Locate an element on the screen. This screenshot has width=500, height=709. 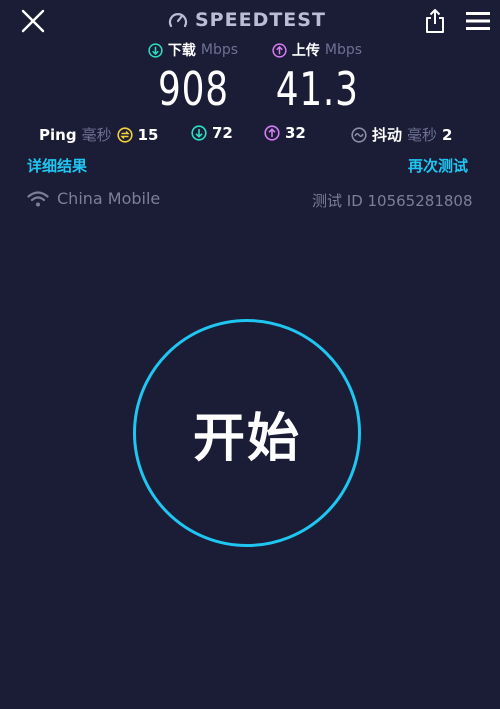
isp-info: China Mobile is located at coordinates (93, 198).